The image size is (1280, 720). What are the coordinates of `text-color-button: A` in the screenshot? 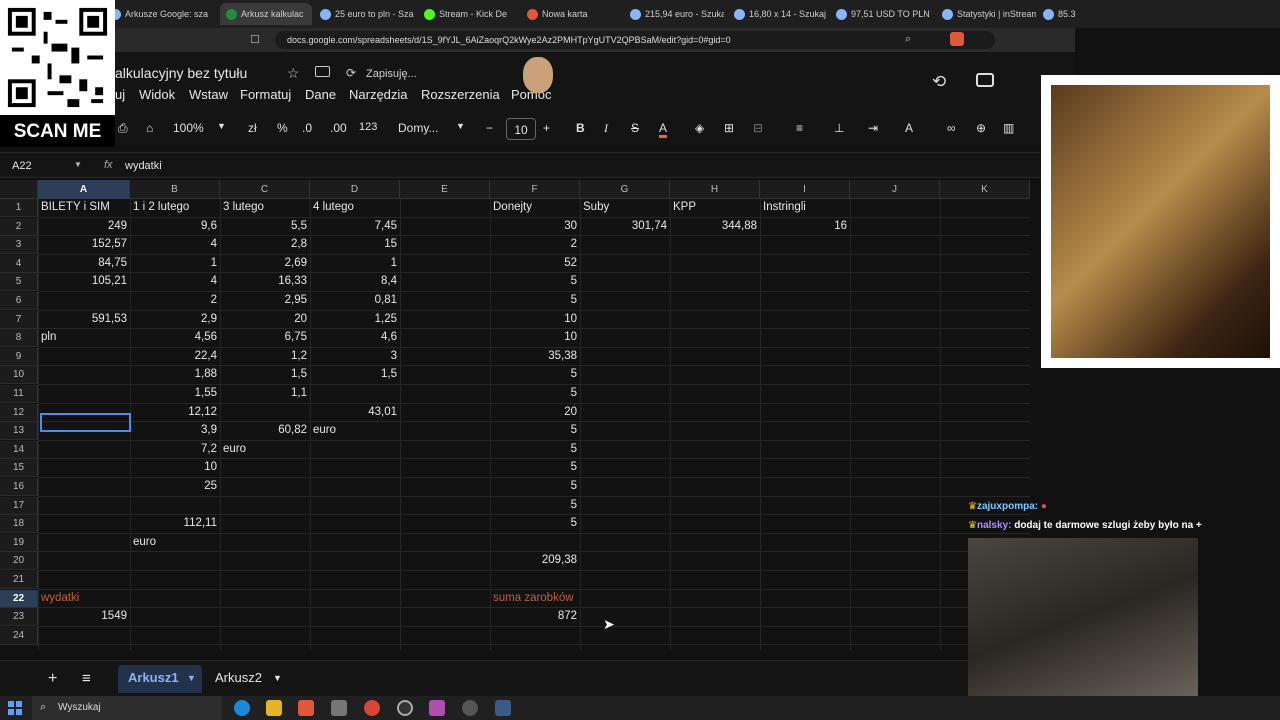 It's located at (663, 129).